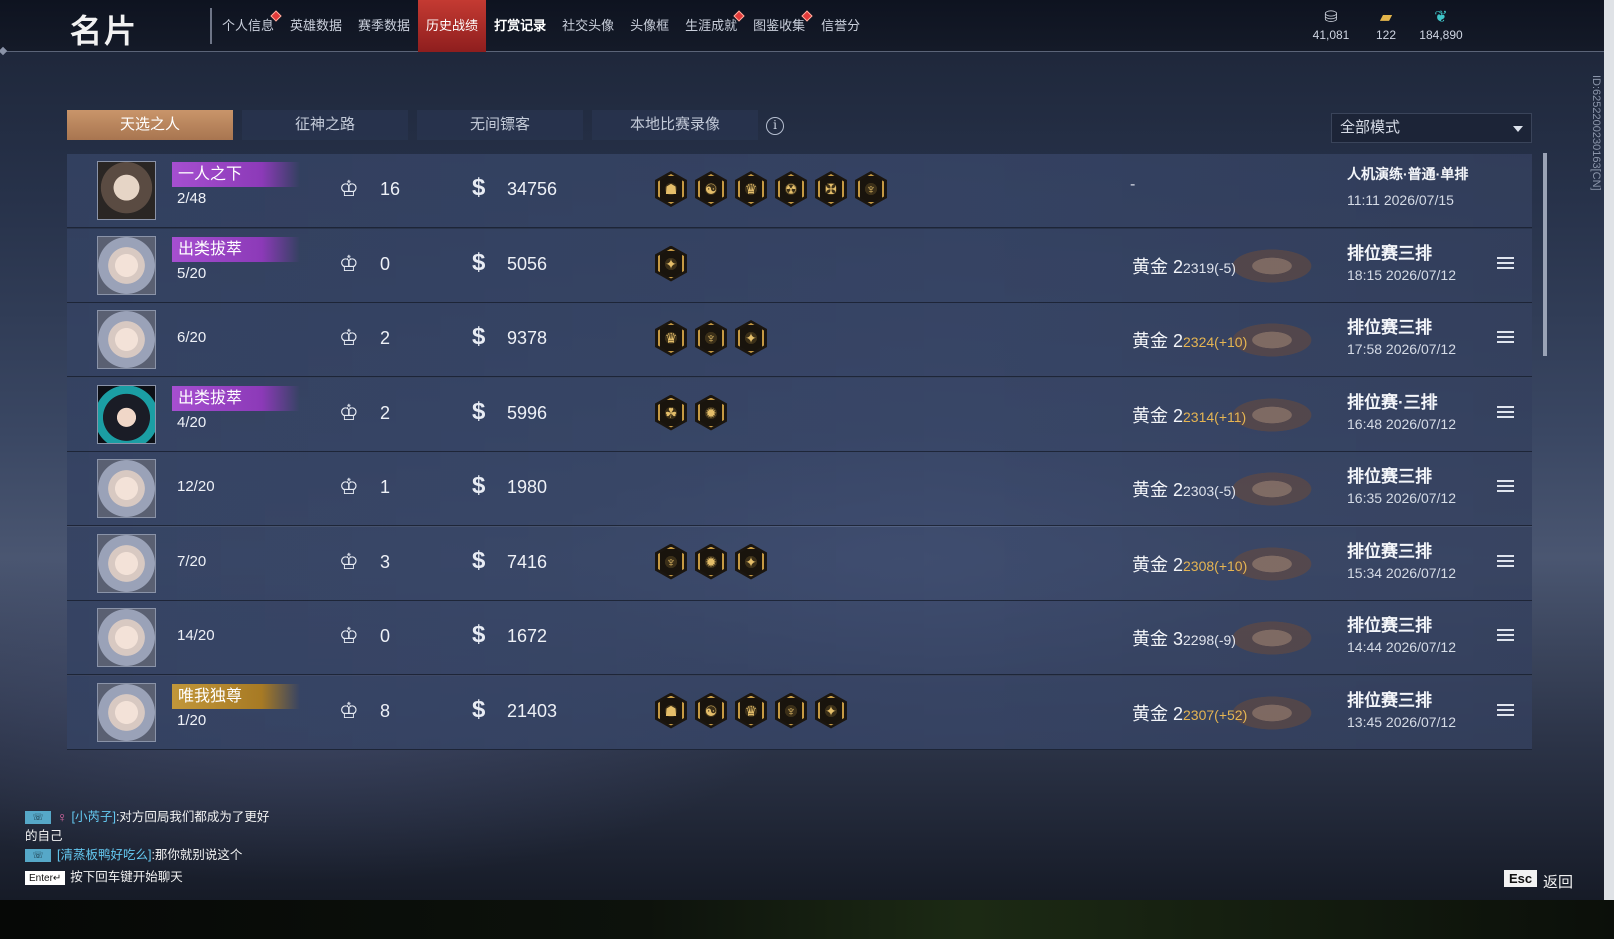 This screenshot has width=1614, height=939. Describe the element at coordinates (236, 174) in the screenshot. I see `title-badge: 一人之下` at that location.